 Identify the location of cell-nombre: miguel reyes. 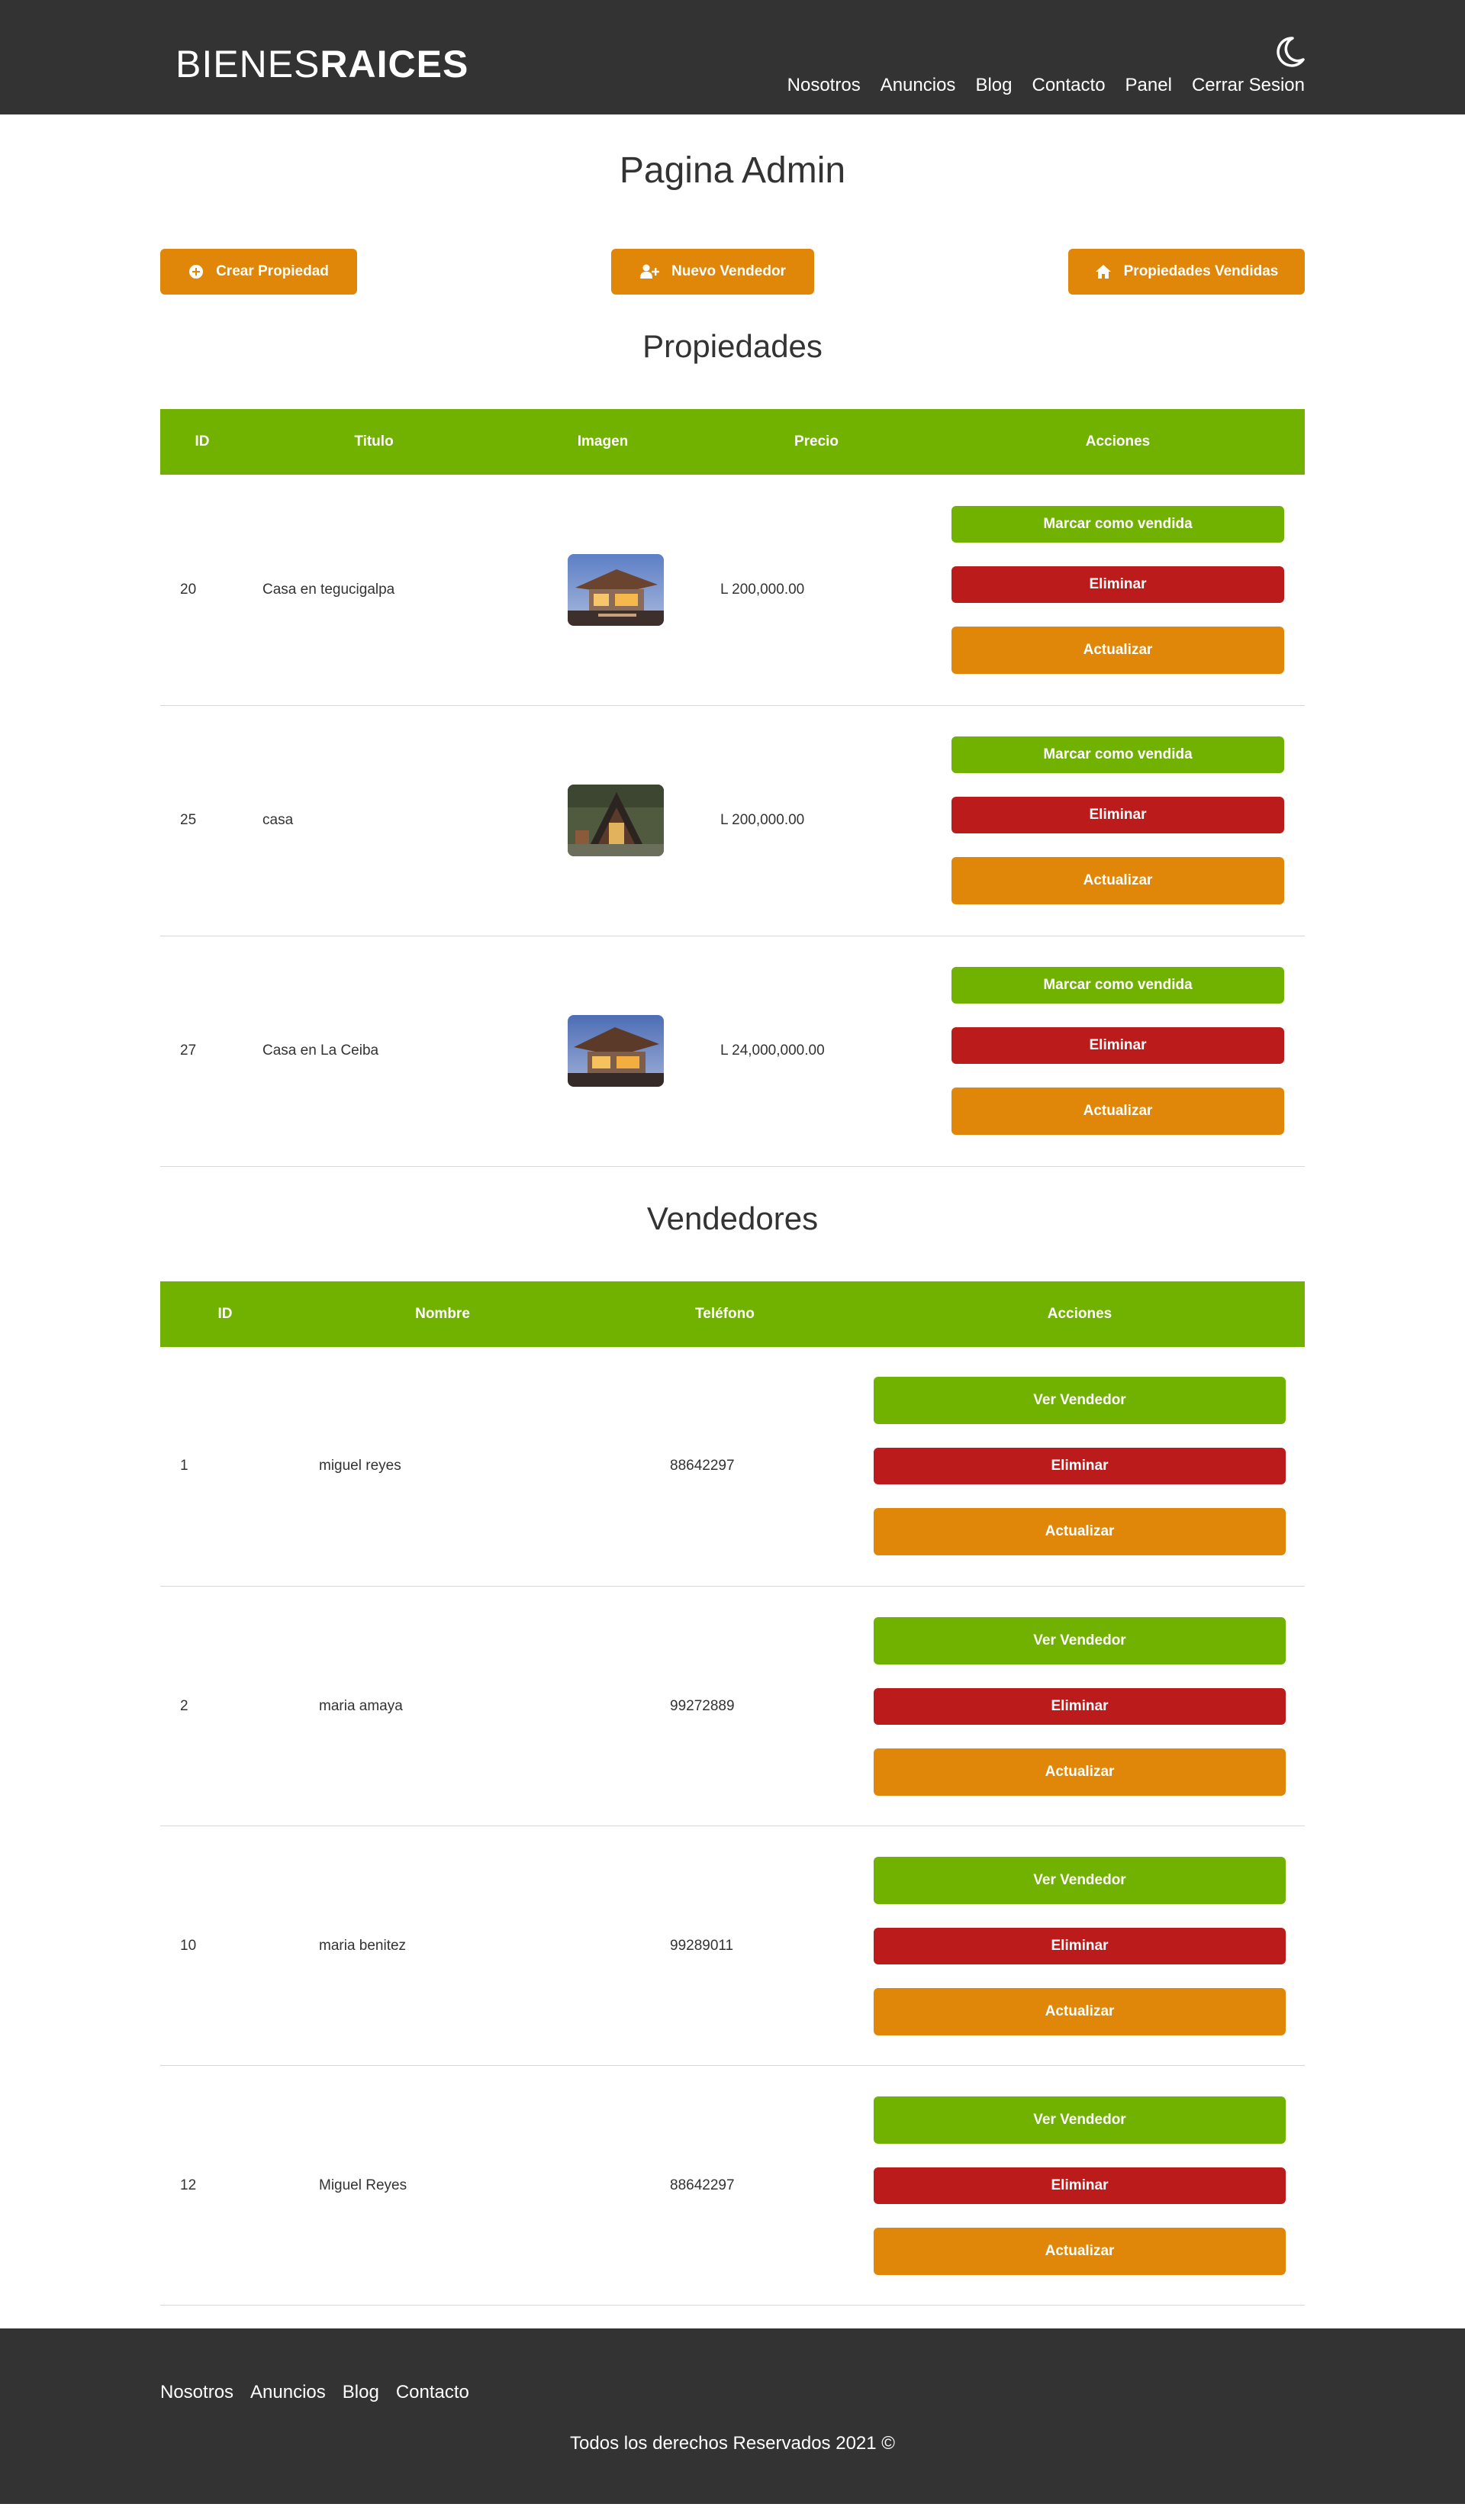
(360, 1466).